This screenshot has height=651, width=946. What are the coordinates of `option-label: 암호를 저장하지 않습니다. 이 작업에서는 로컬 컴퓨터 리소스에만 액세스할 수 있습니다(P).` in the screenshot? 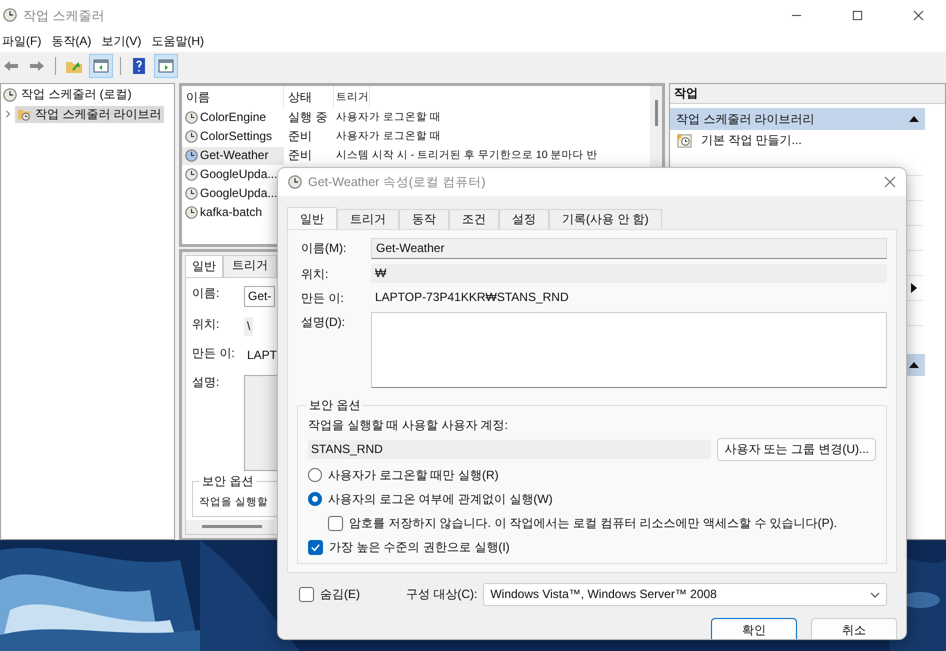 It's located at (593, 523).